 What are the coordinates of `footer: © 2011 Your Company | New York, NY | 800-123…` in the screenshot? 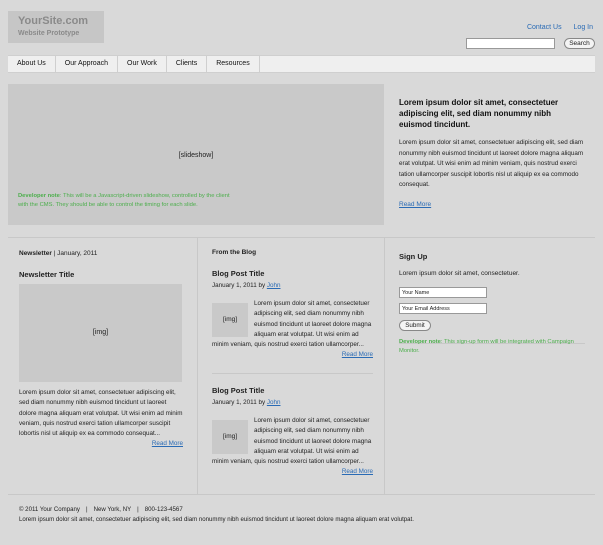 It's located at (299, 514).